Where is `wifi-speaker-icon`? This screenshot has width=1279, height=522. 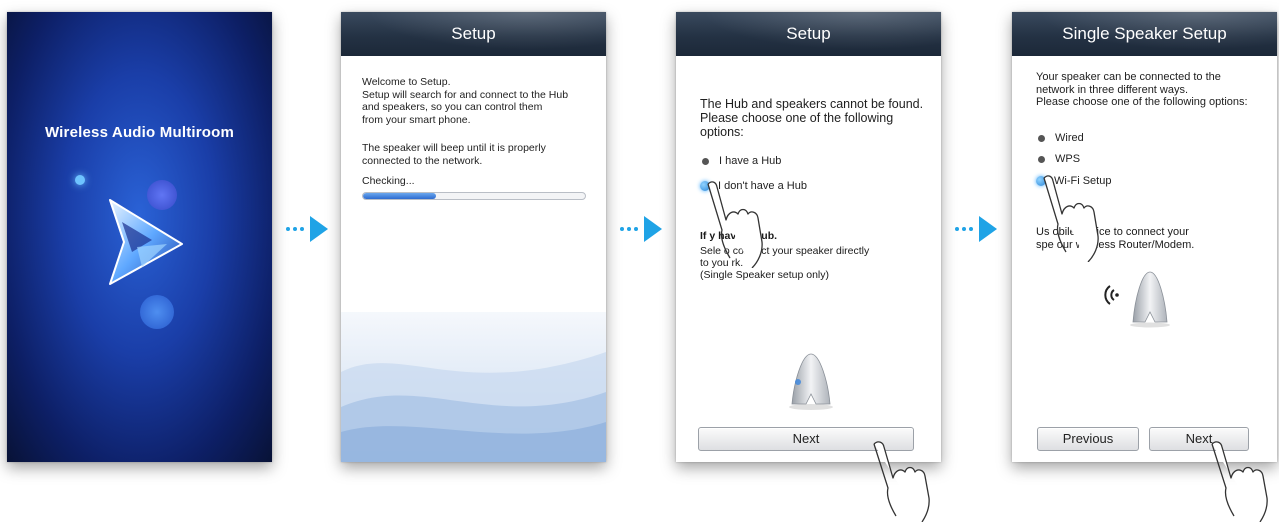 wifi-speaker-icon is located at coordinates (1137, 299).